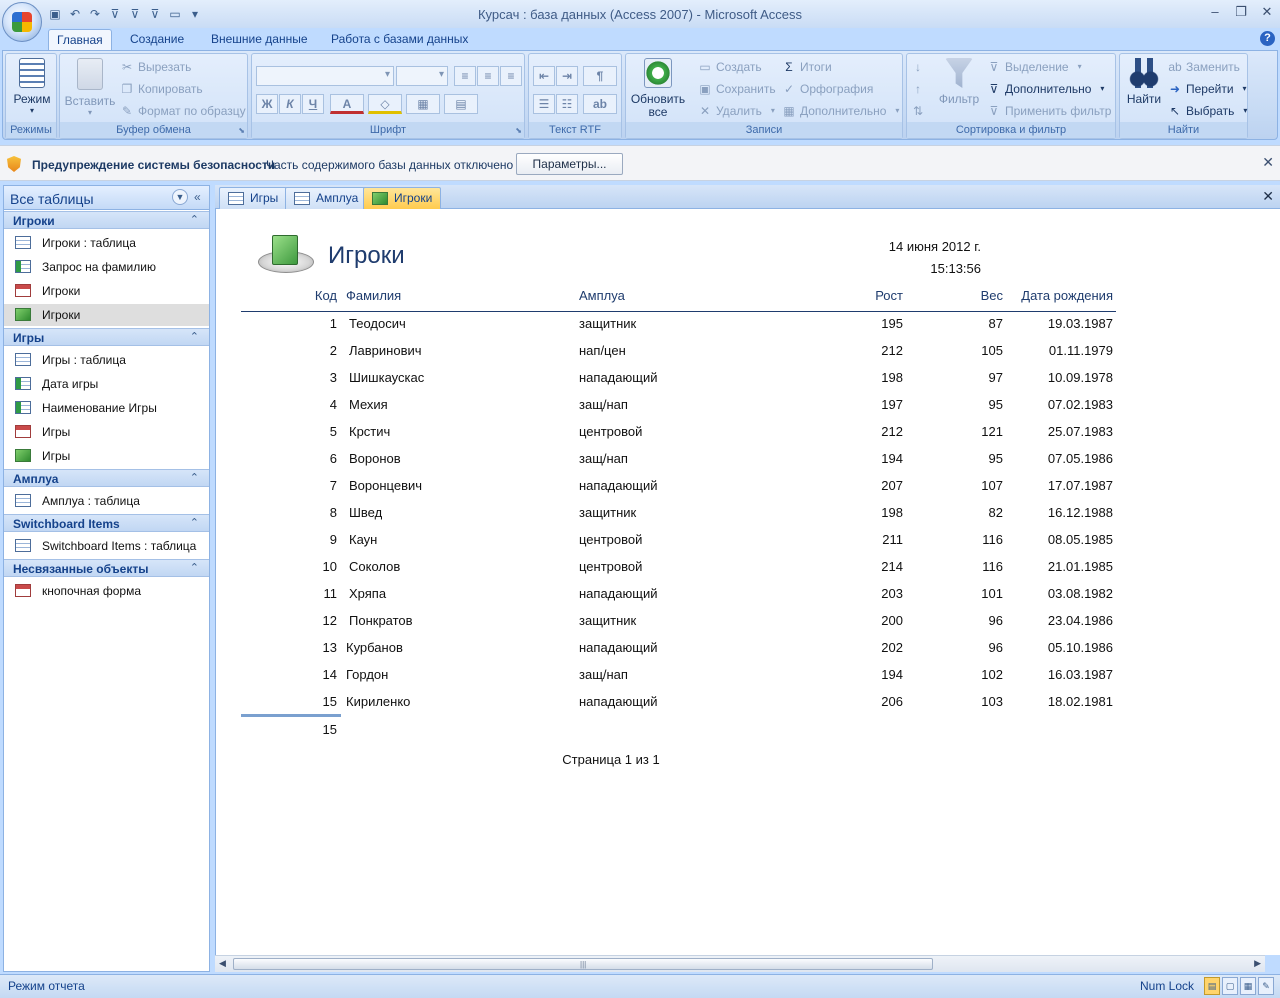  I want to click on tab-database-tools: Работа с базами данных, so click(399, 39).